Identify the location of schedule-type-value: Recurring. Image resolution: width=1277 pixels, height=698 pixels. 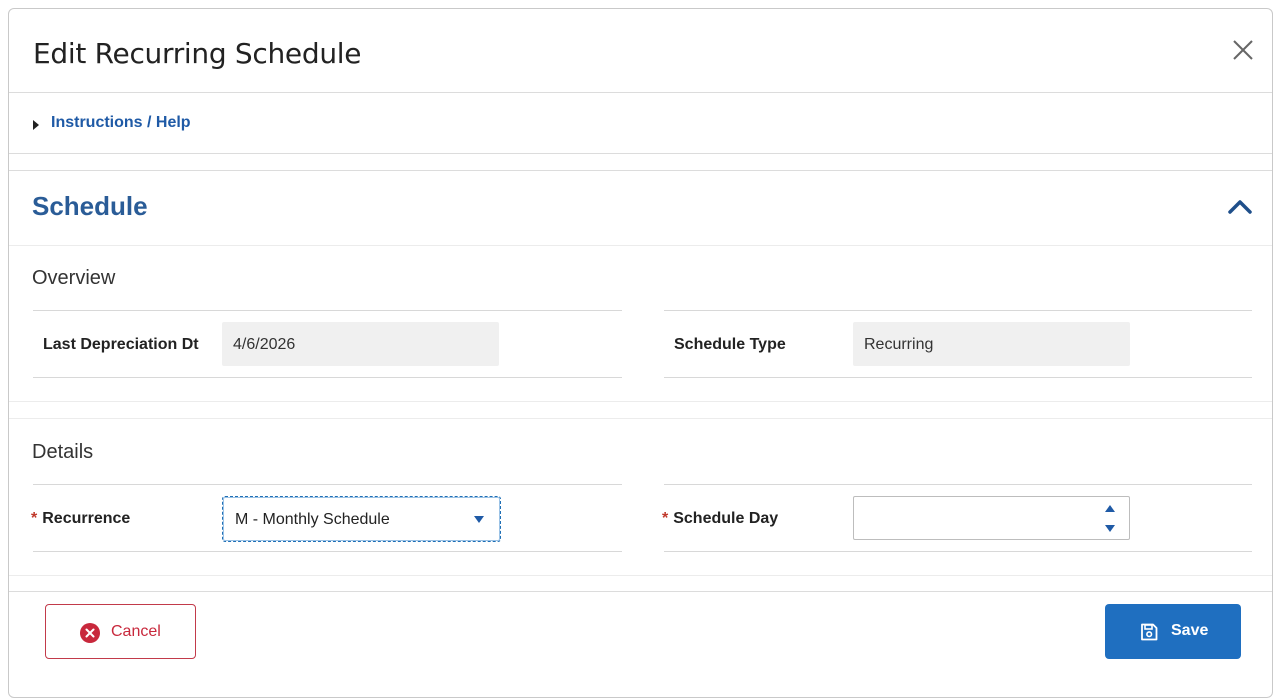
(991, 344).